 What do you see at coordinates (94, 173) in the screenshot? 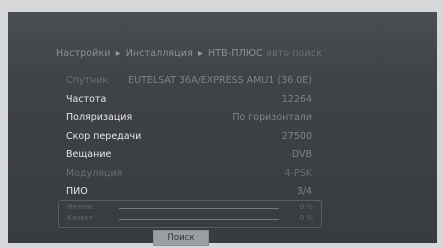
I see `modulation-label: Модуляция` at bounding box center [94, 173].